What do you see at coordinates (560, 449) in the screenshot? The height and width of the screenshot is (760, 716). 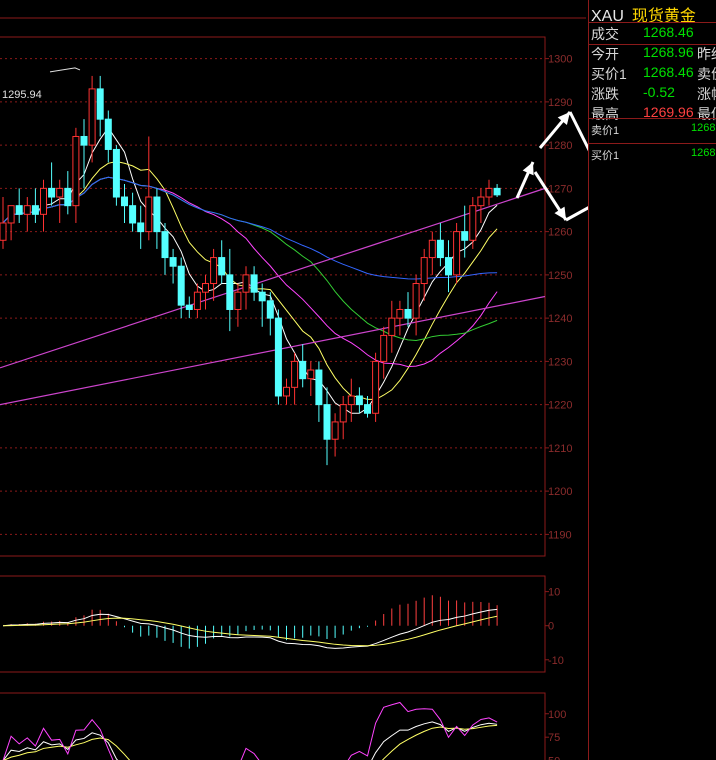 I see `price-tick-label: 1210` at bounding box center [560, 449].